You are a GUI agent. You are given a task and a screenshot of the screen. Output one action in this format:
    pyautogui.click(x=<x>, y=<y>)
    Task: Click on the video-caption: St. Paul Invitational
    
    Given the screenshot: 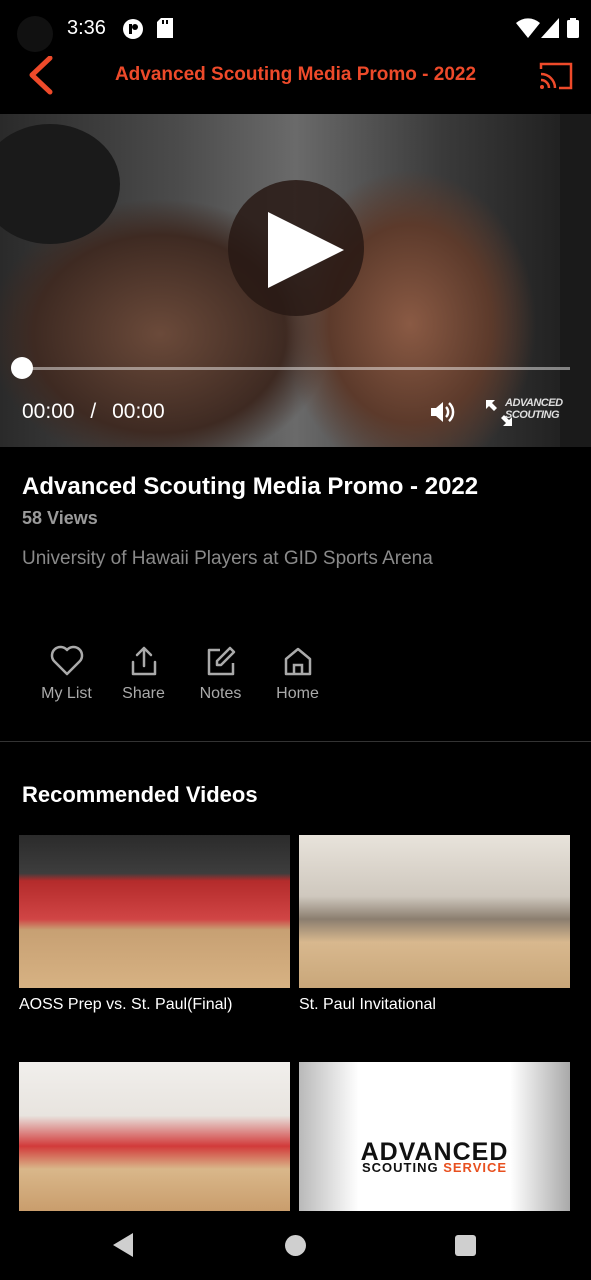 What is the action you would take?
    pyautogui.click(x=367, y=1005)
    